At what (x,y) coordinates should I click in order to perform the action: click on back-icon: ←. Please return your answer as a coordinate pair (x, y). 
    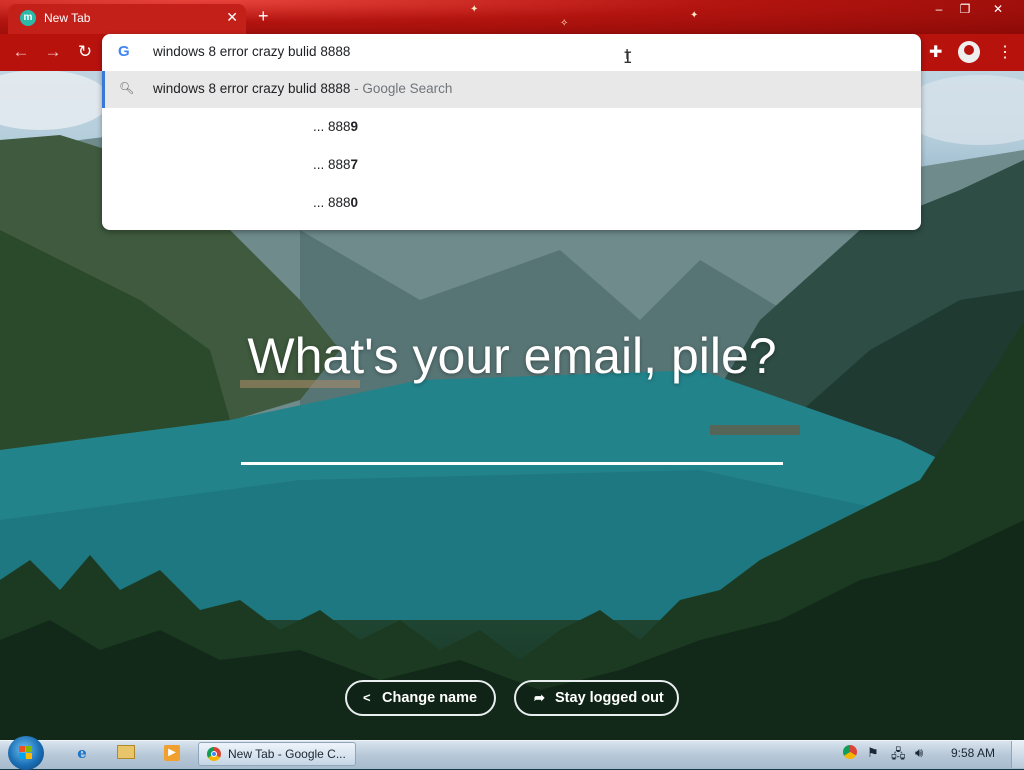
    Looking at the image, I should click on (21, 52).